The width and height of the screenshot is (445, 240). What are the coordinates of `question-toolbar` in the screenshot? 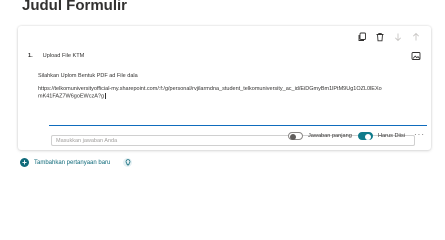 It's located at (389, 37).